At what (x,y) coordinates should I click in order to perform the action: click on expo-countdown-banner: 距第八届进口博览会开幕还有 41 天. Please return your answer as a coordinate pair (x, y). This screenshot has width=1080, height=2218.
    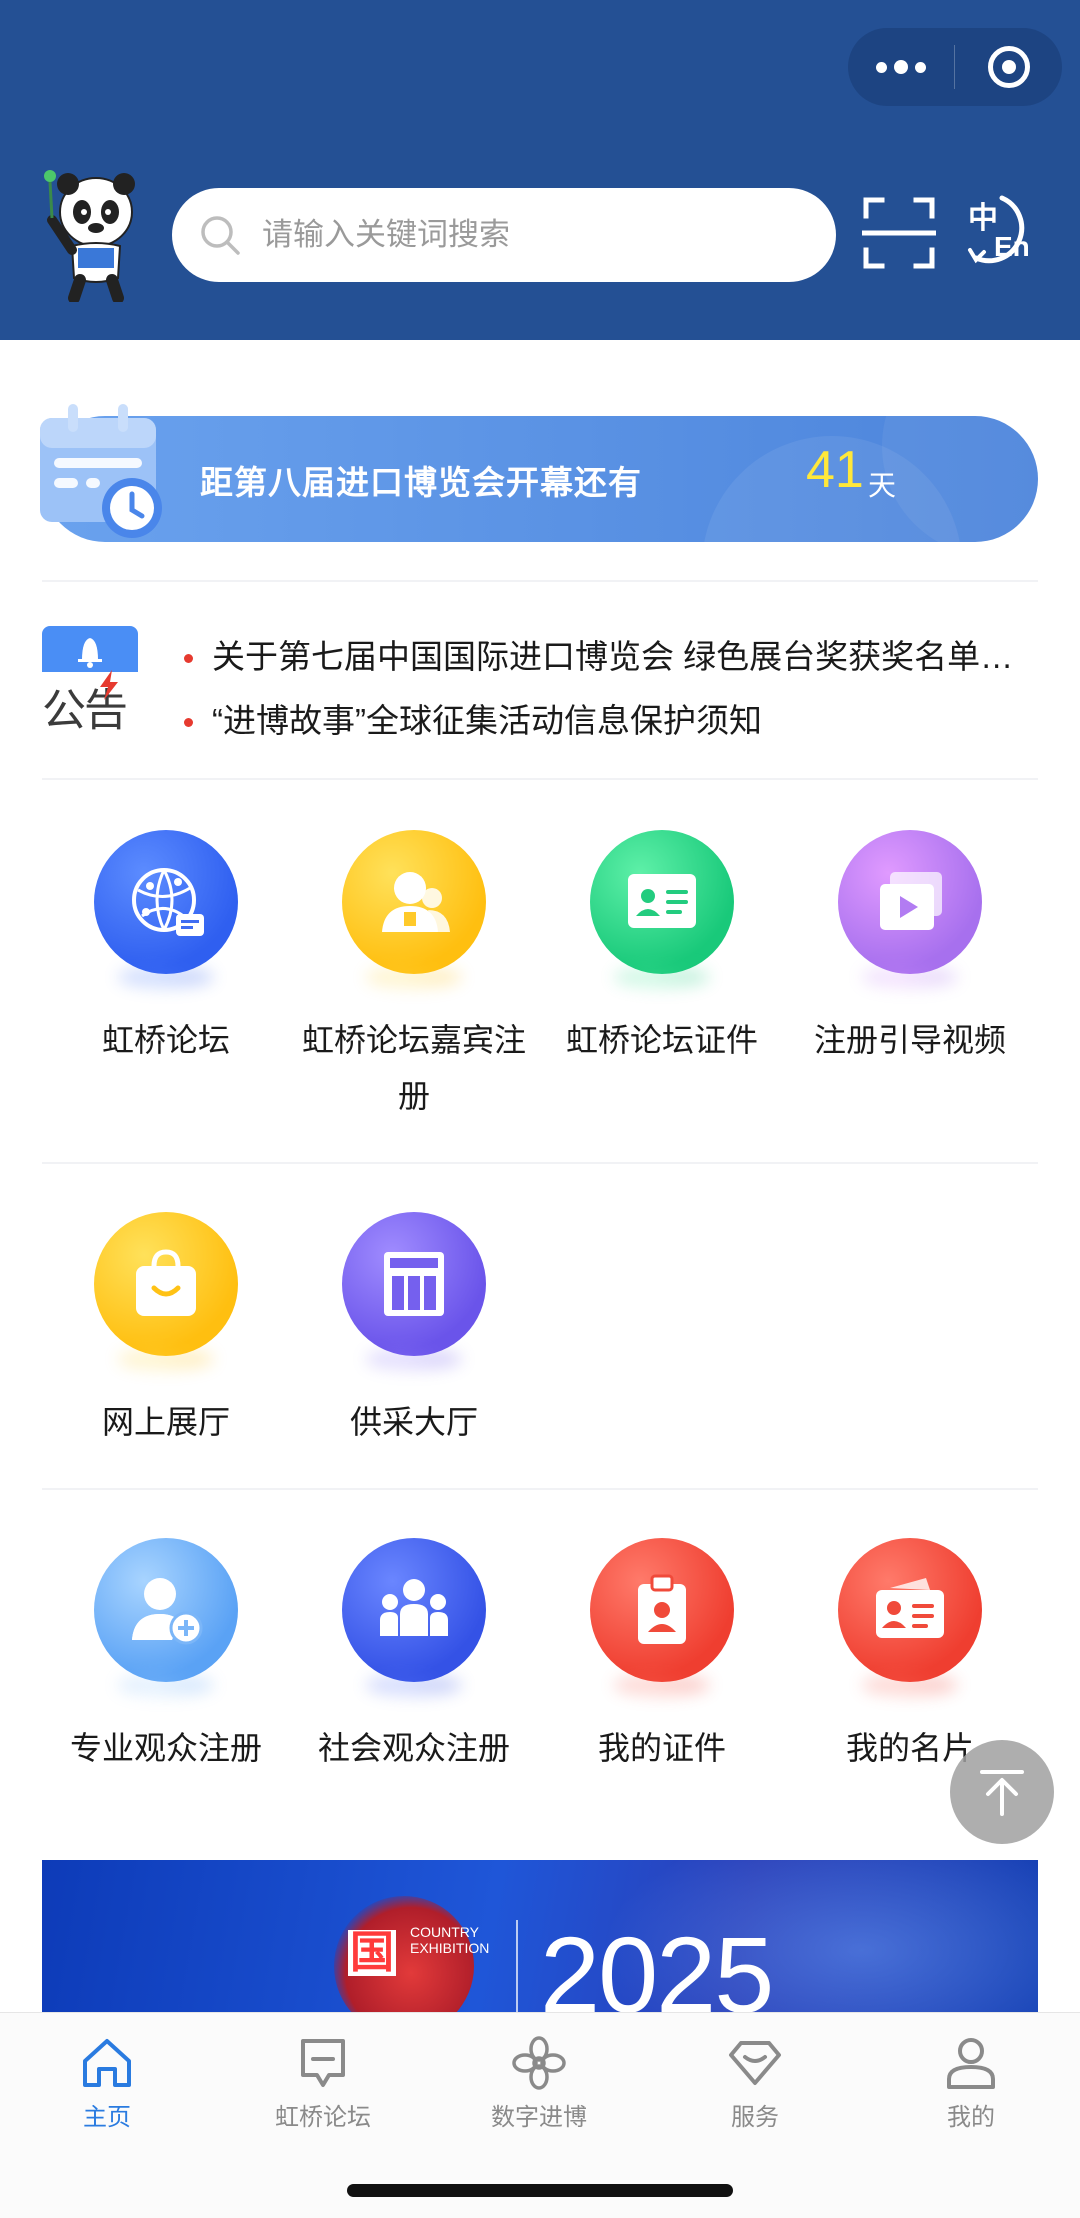
    Looking at the image, I should click on (540, 479).